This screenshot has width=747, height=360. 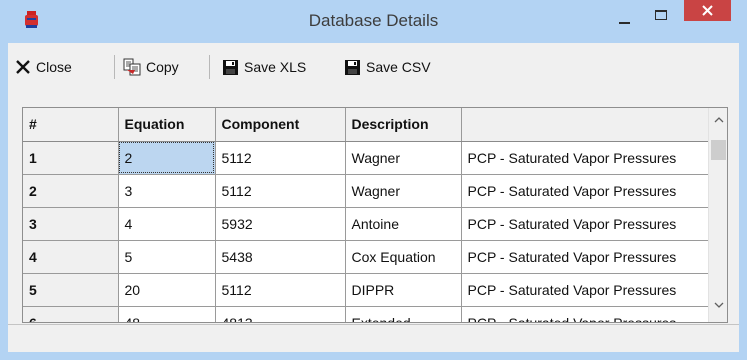 What do you see at coordinates (585, 125) in the screenshot?
I see `column-header` at bounding box center [585, 125].